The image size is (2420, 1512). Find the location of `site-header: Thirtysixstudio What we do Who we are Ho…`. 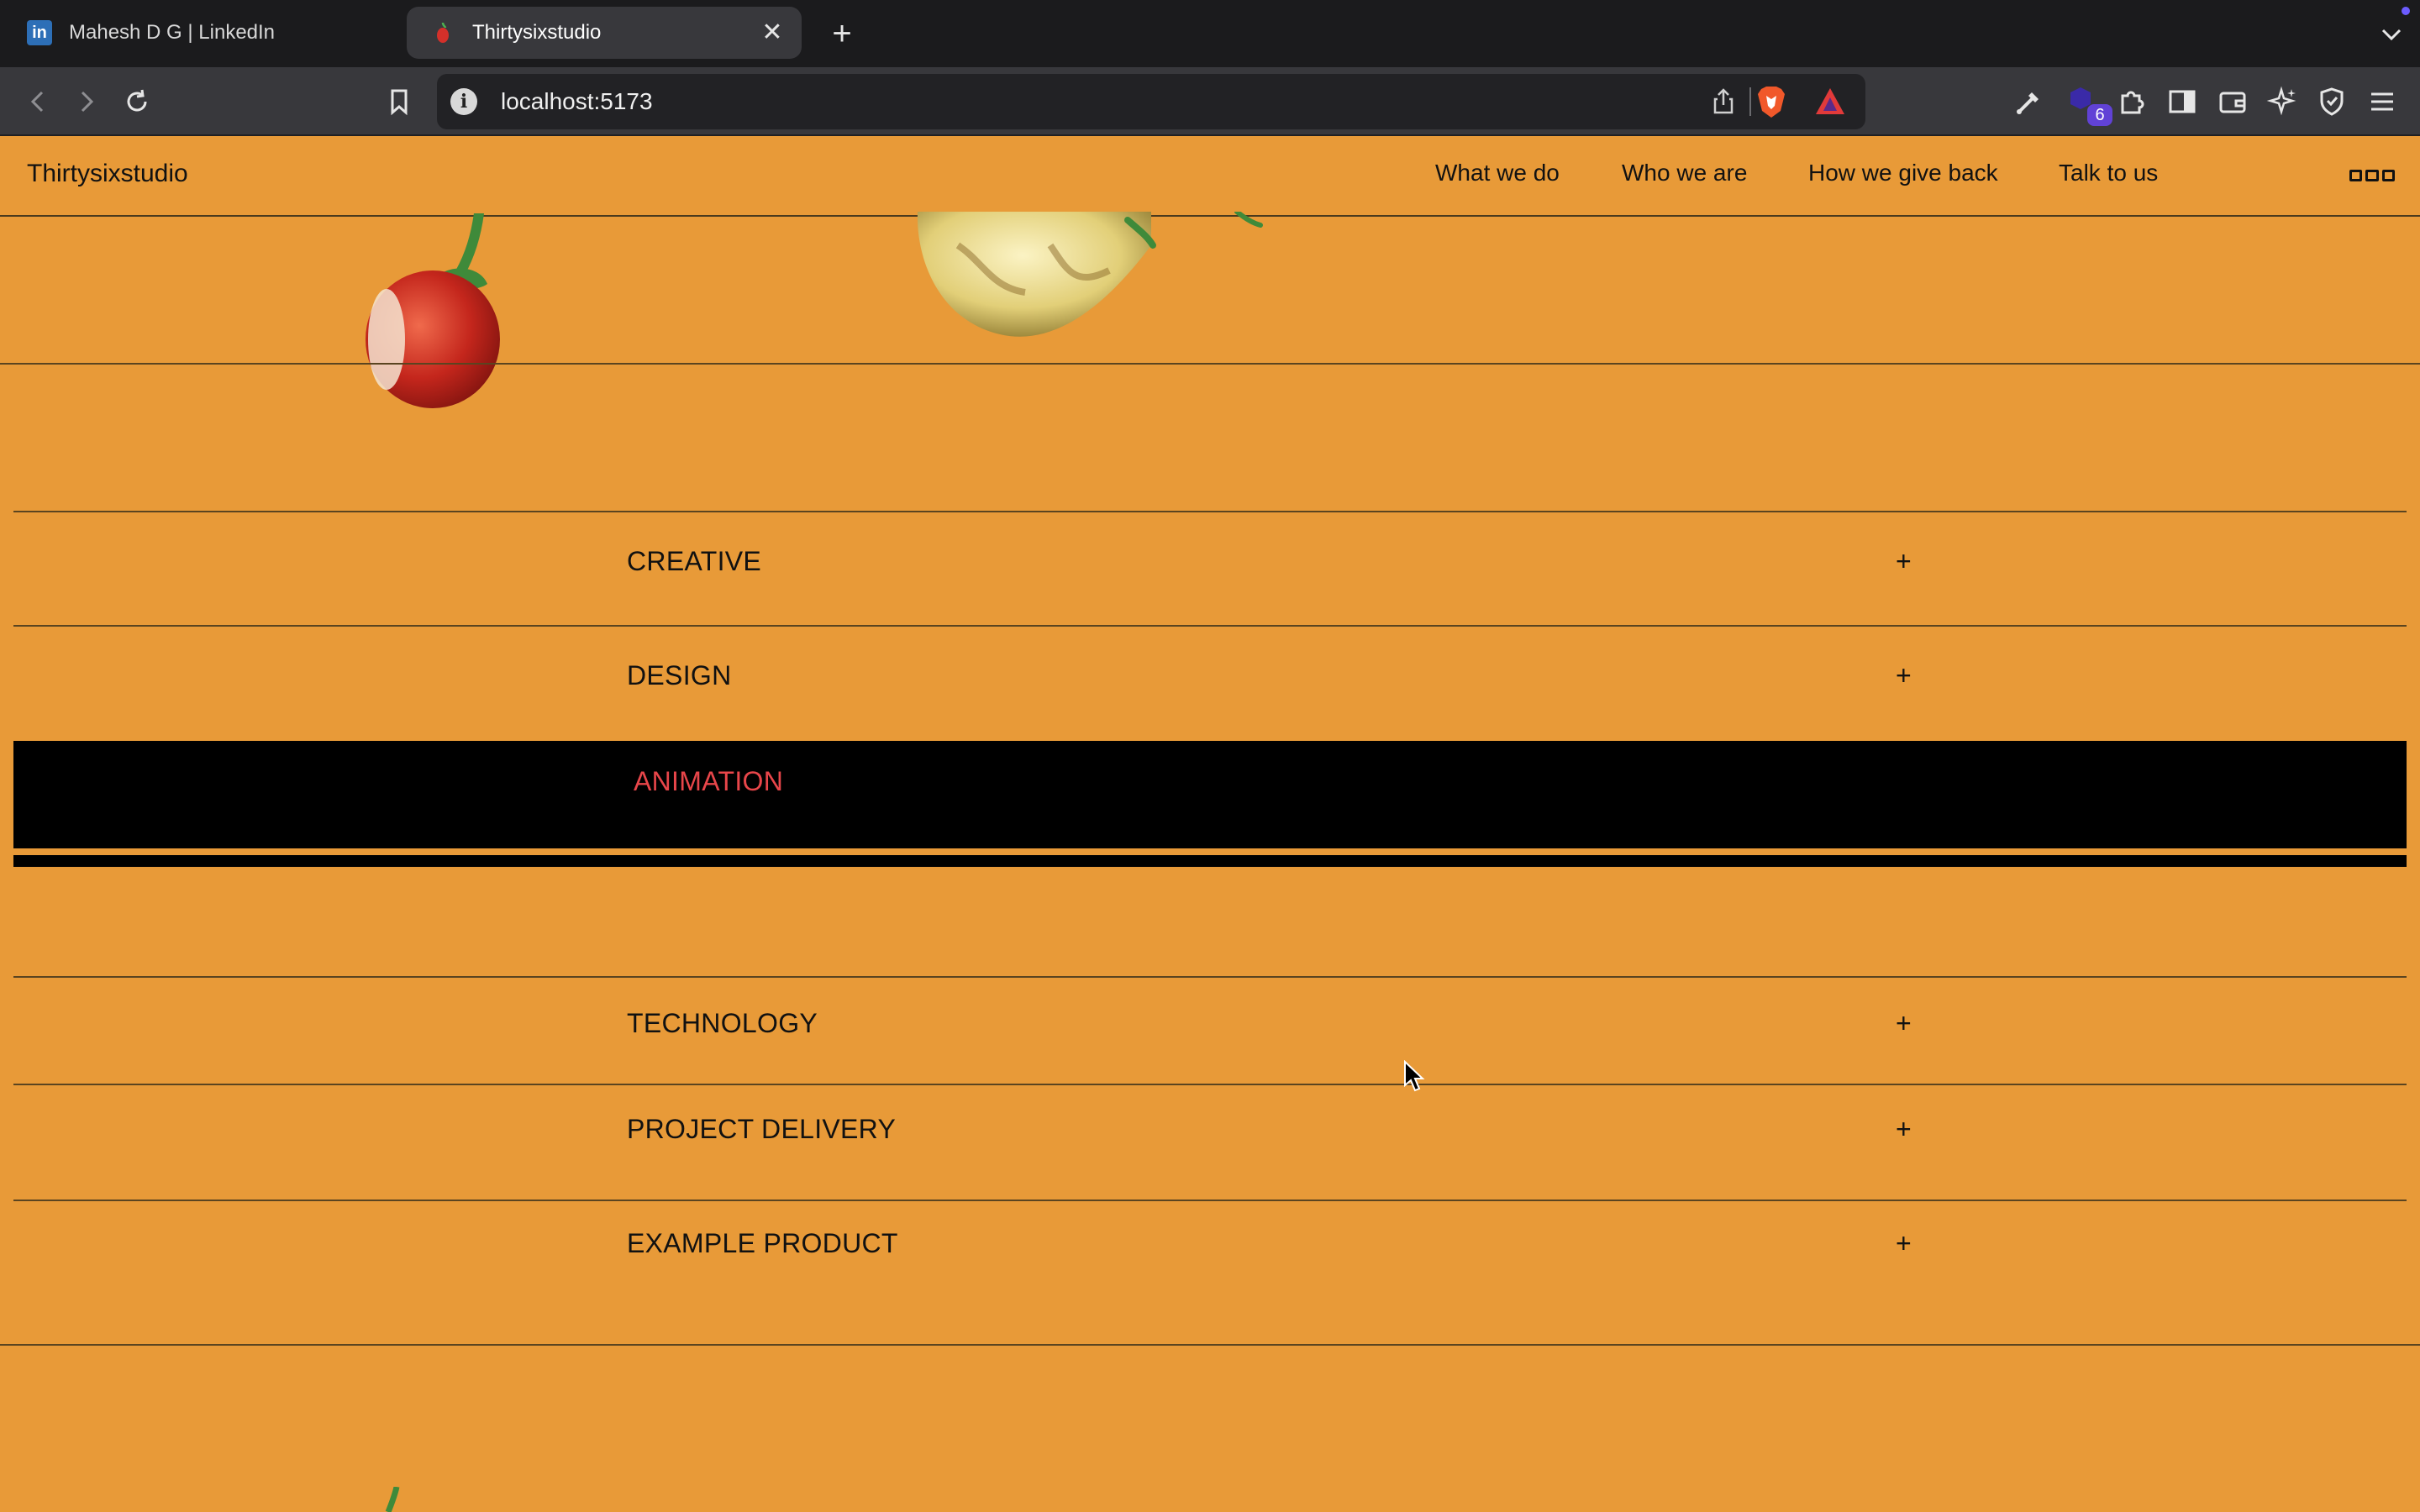

site-header: Thirtysixstudio What we do Who we are Ho… is located at coordinates (1210, 176).